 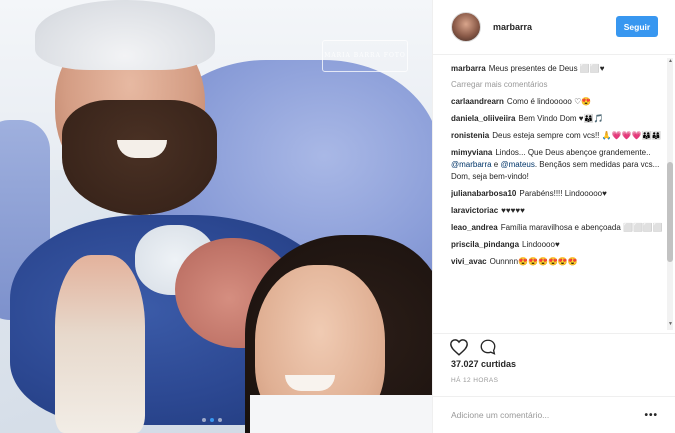 I want to click on comment-username: daniela_oliiveiira, so click(x=483, y=118).